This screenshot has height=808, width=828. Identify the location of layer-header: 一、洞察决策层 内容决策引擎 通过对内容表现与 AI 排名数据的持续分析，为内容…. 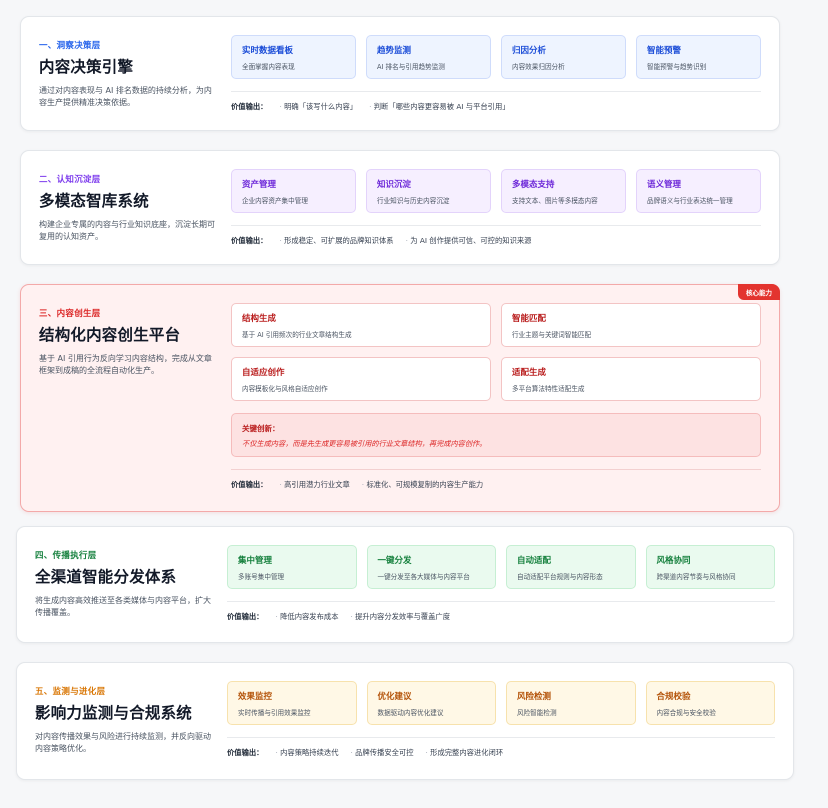
(129, 74).